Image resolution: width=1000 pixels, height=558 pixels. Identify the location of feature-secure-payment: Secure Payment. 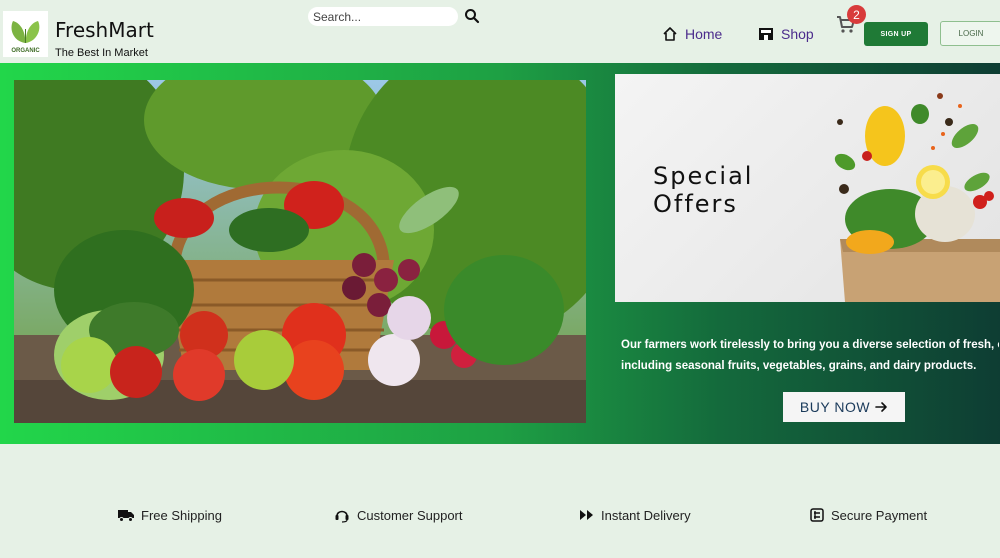
(868, 515).